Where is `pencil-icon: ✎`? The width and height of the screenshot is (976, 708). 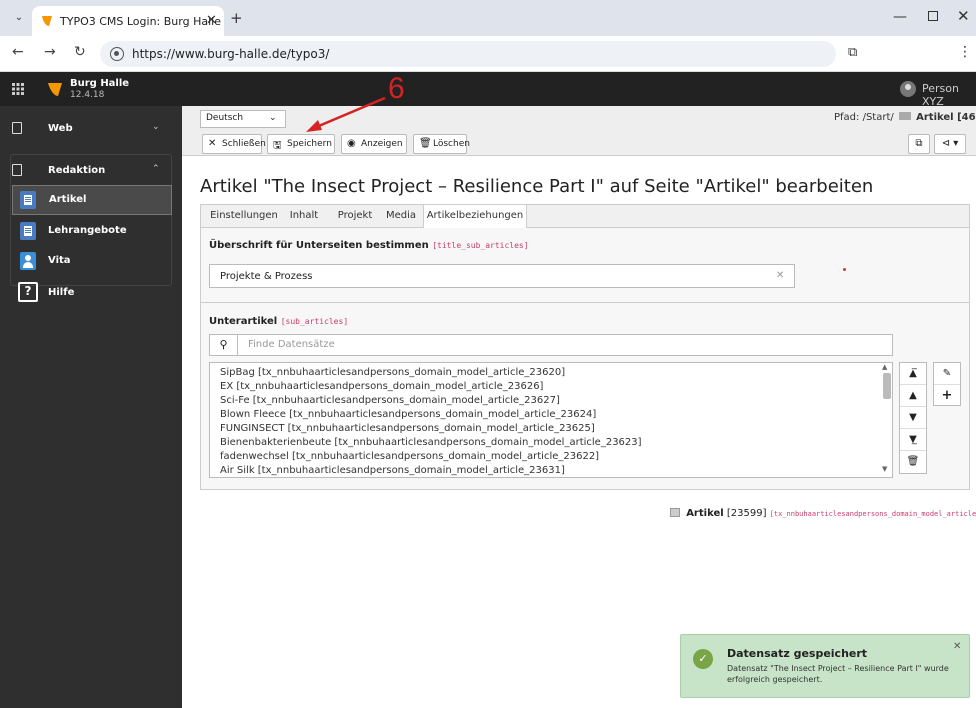
pencil-icon: ✎ is located at coordinates (947, 374).